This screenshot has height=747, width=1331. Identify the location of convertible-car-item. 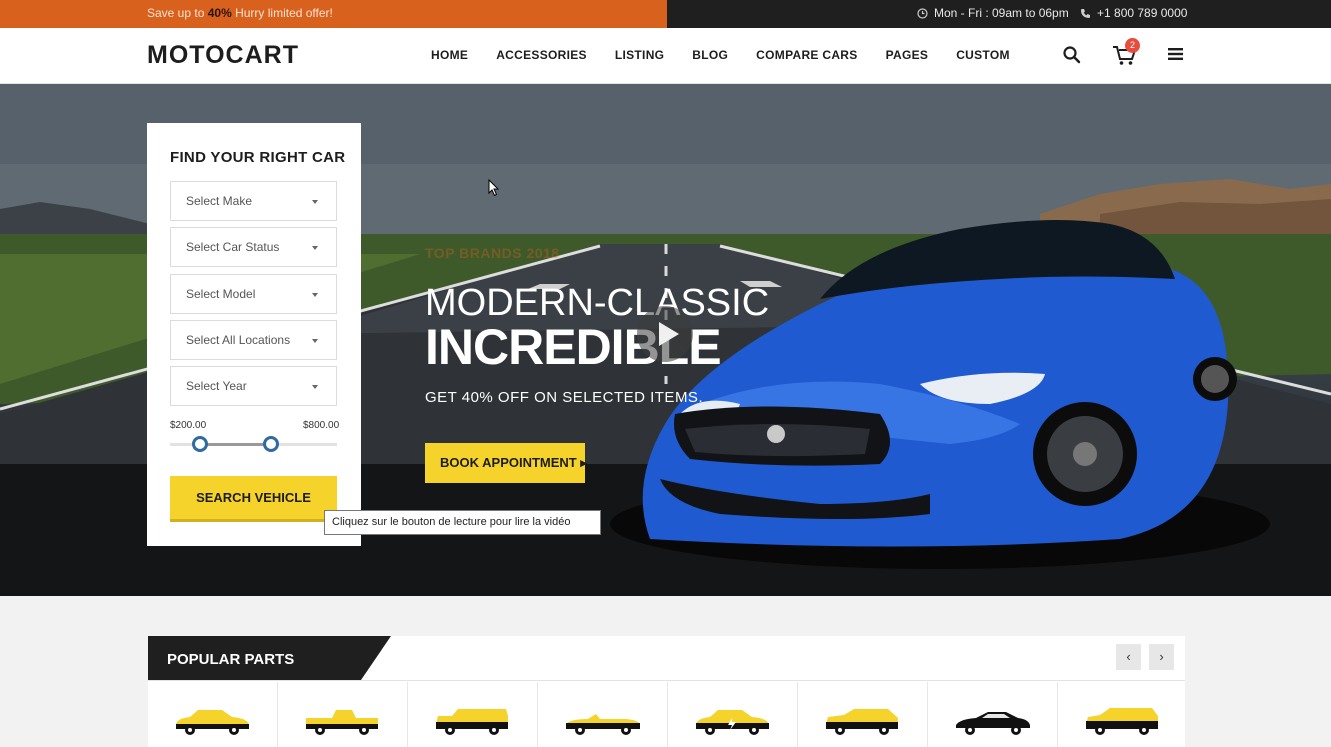
(603, 714).